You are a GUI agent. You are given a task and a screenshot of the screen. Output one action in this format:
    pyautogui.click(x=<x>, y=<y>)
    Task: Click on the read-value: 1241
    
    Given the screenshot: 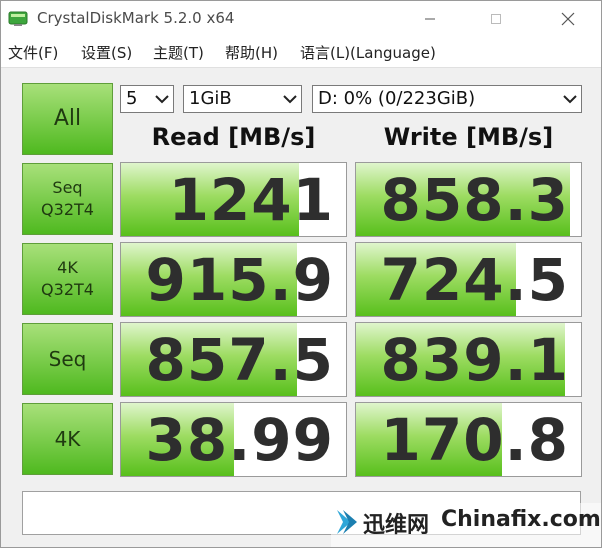 What is the action you would take?
    pyautogui.click(x=251, y=200)
    